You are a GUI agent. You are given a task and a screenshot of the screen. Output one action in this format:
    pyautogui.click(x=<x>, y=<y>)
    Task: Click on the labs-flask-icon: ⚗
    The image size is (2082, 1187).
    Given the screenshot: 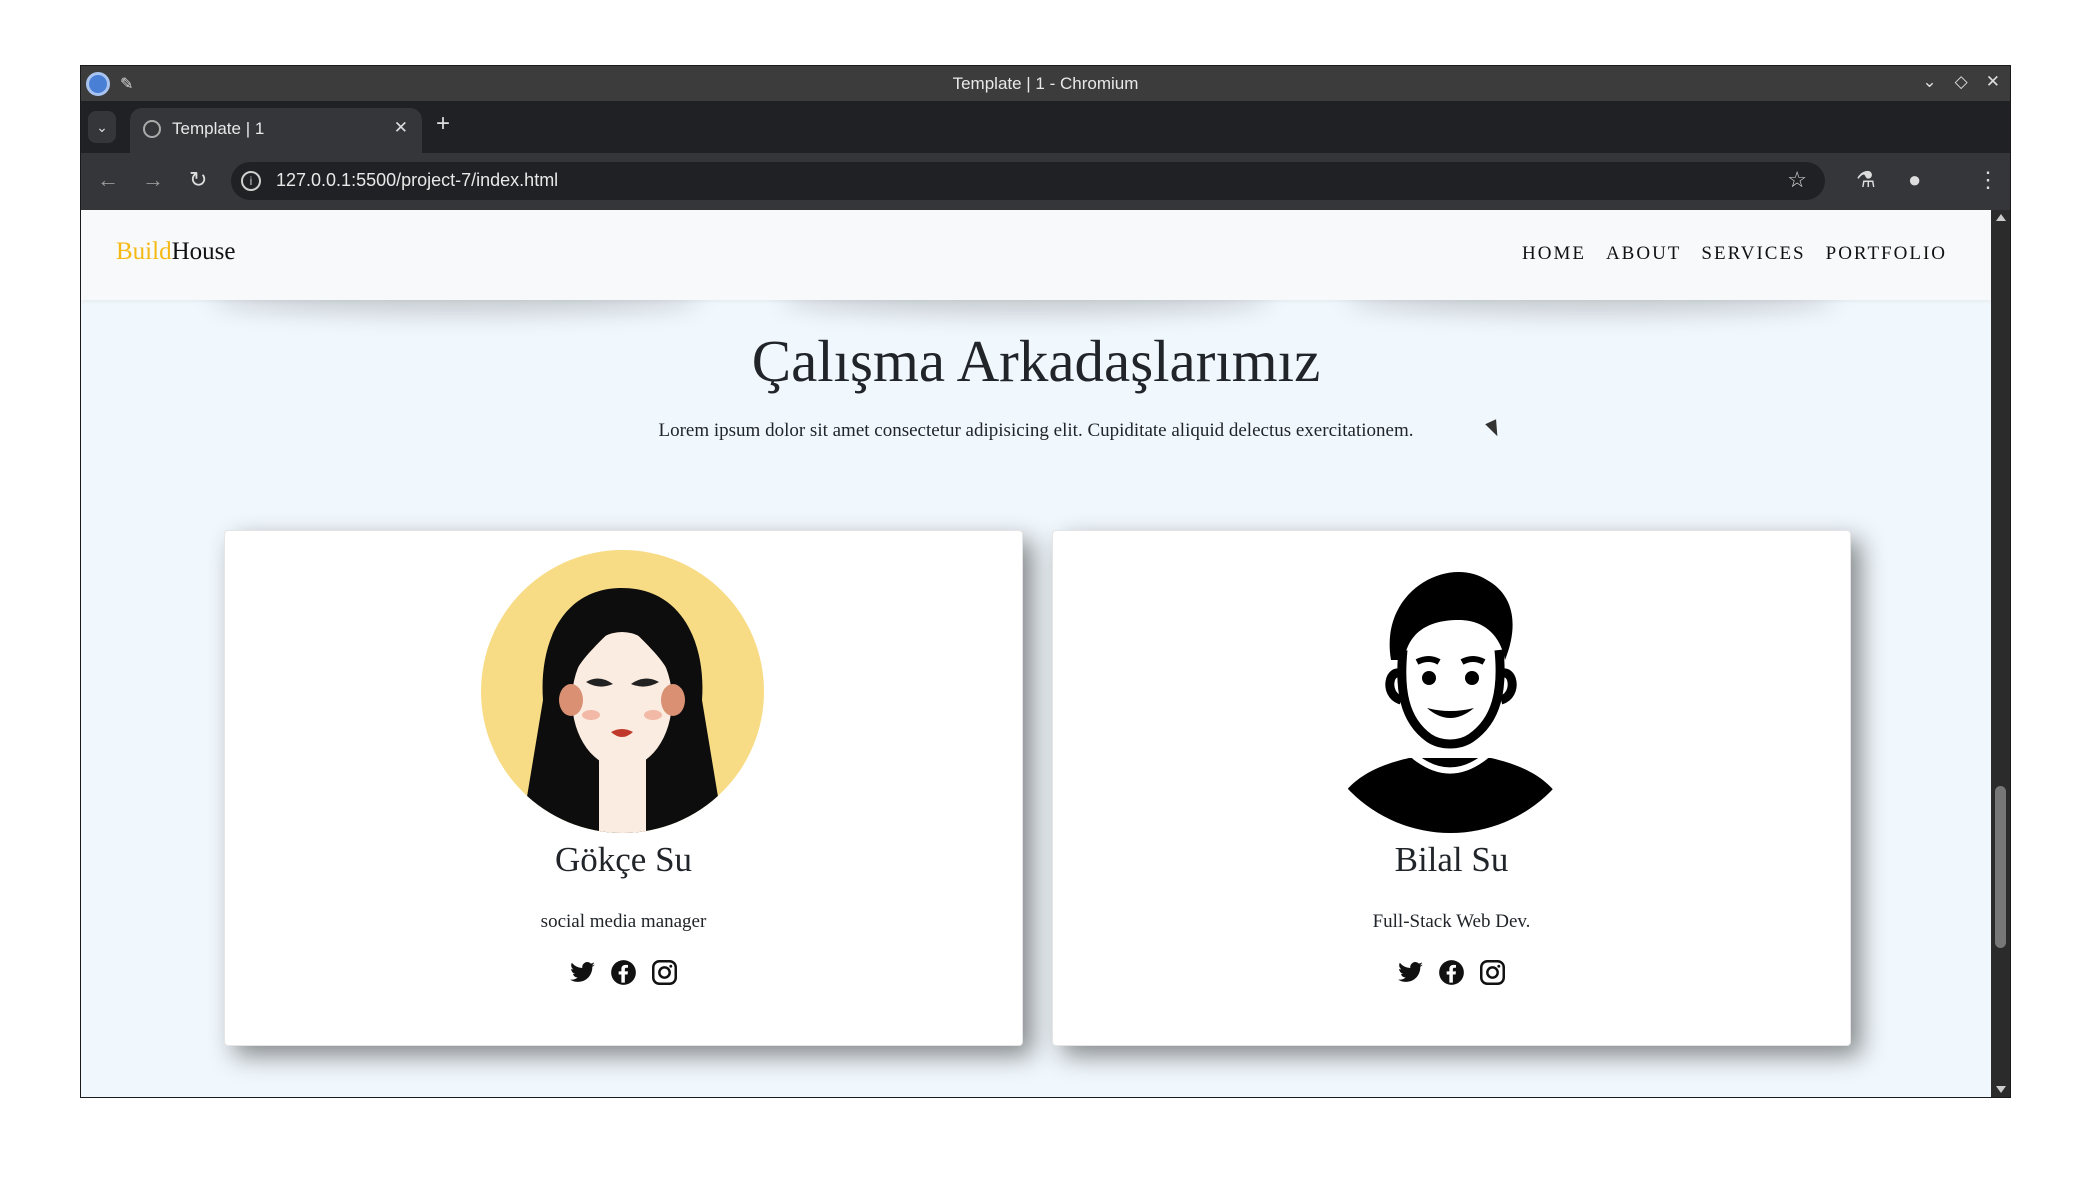 What is the action you would take?
    pyautogui.click(x=1866, y=180)
    